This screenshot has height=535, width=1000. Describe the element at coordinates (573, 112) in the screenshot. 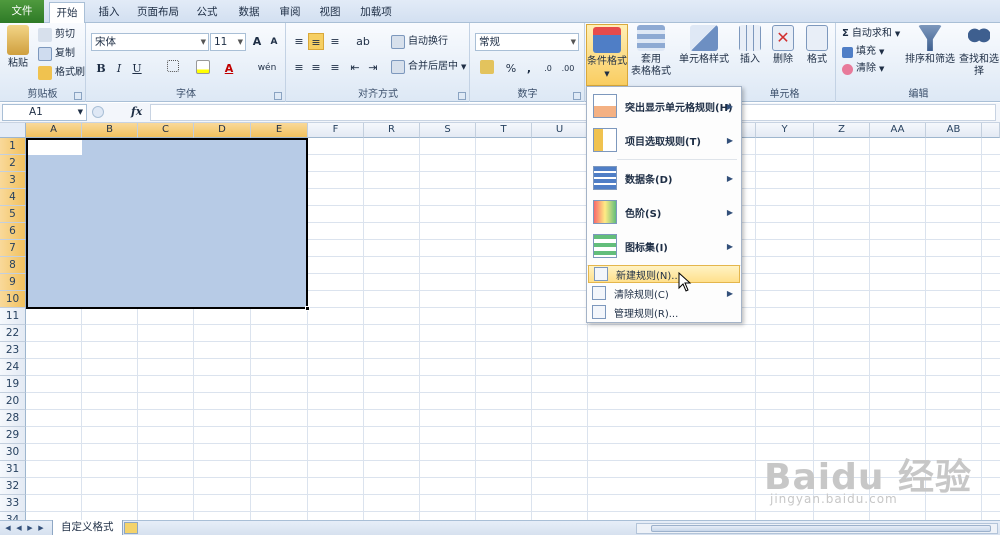

I see `formula-input` at that location.